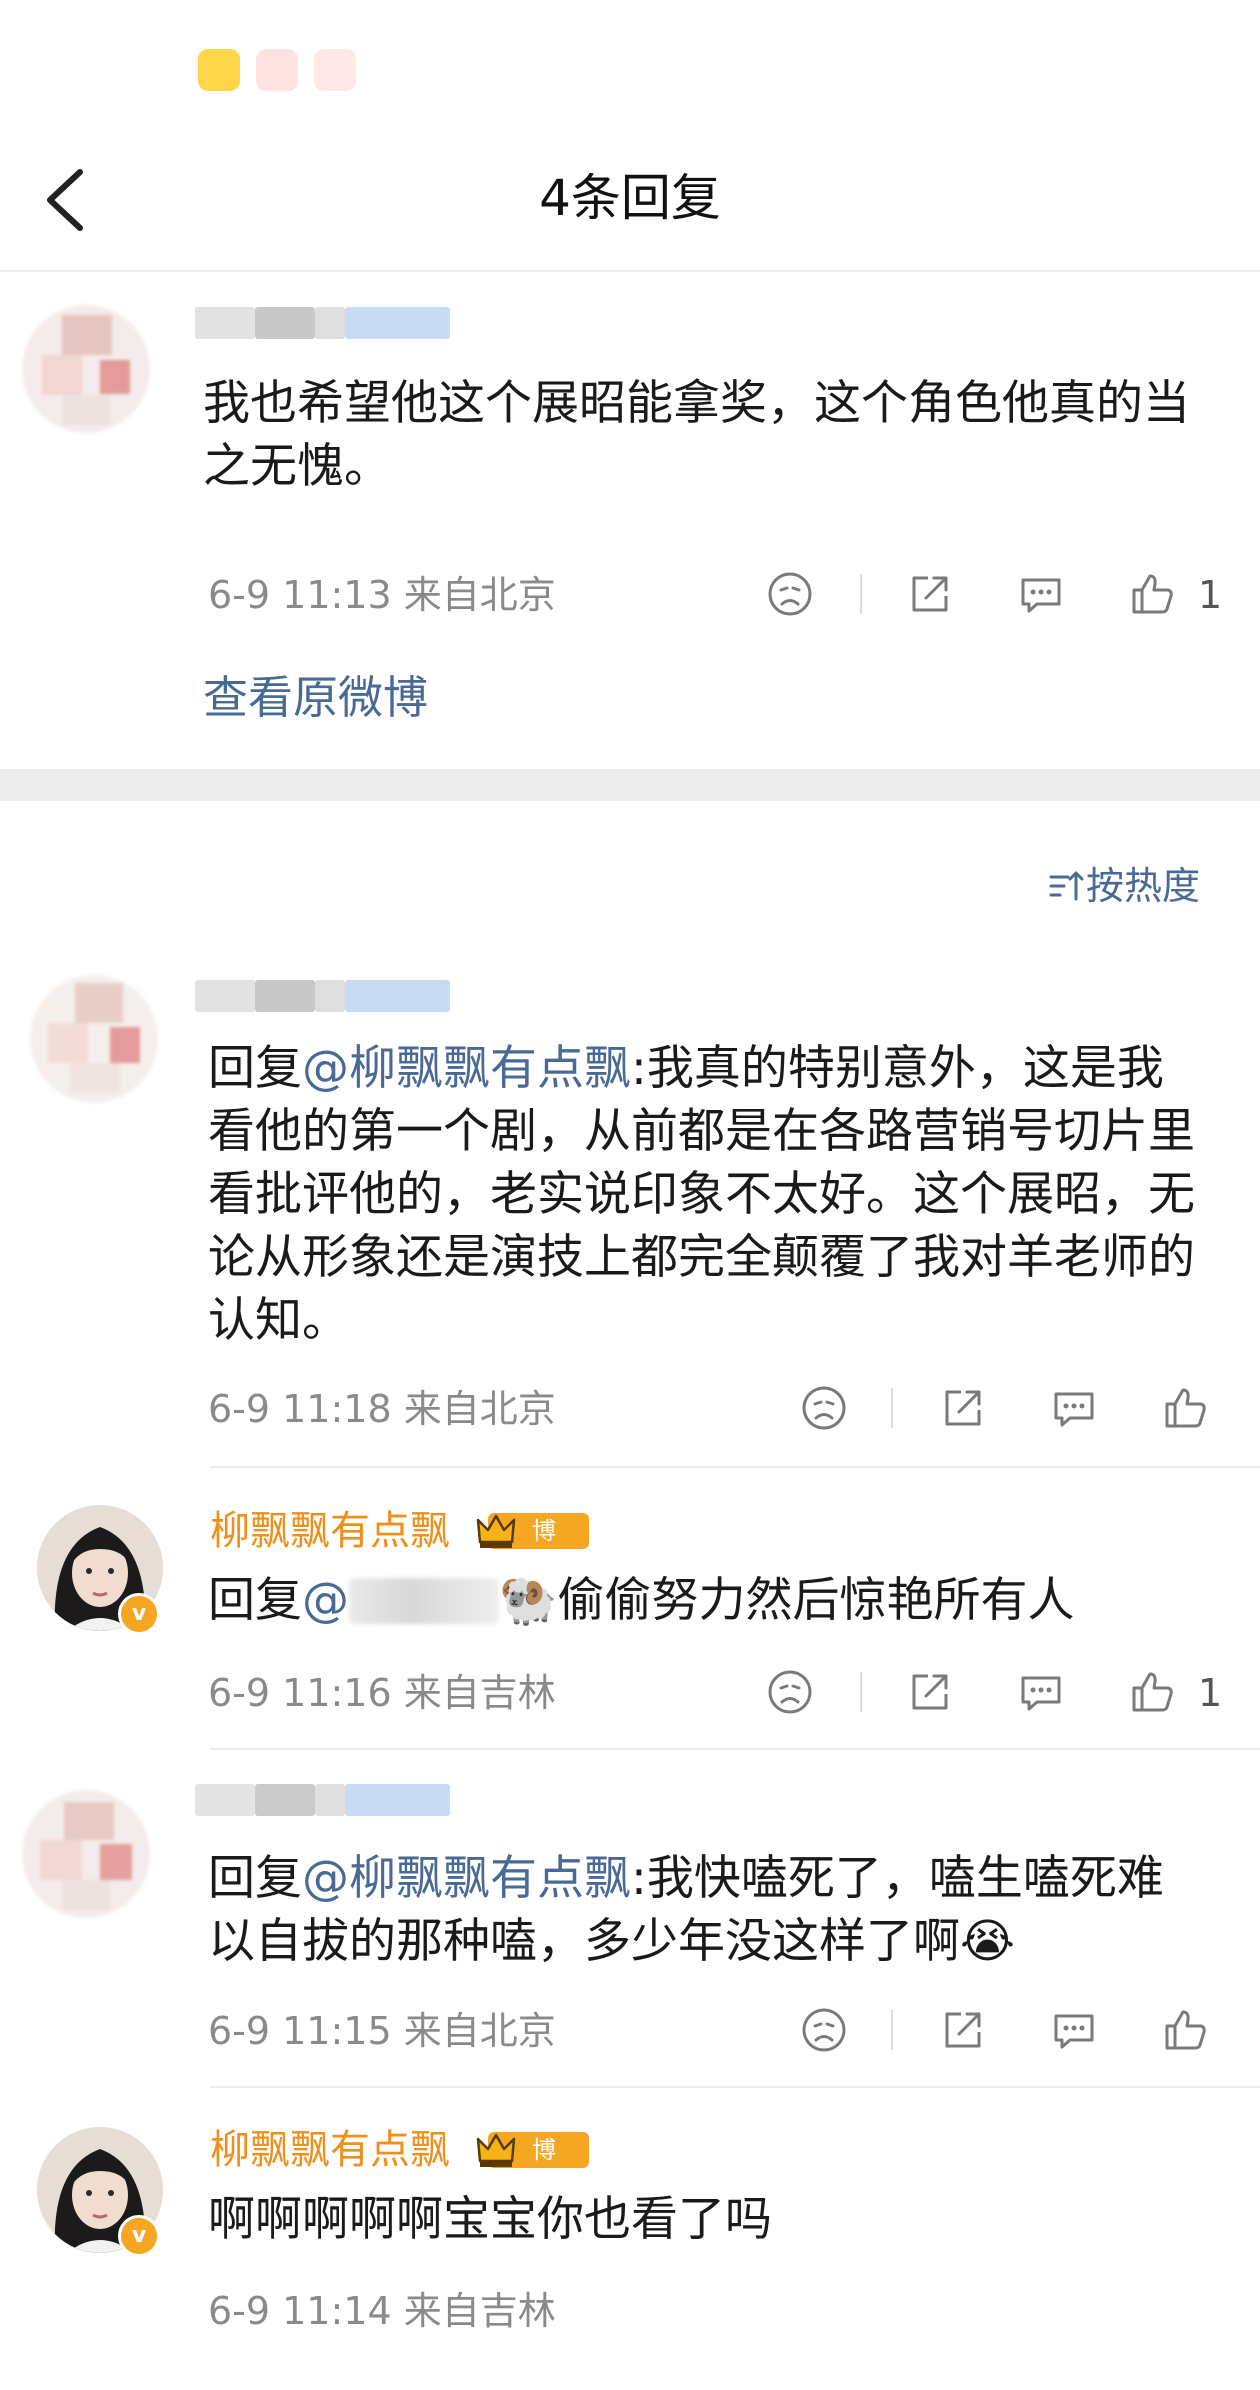  I want to click on mention-link: @, so click(325, 1600).